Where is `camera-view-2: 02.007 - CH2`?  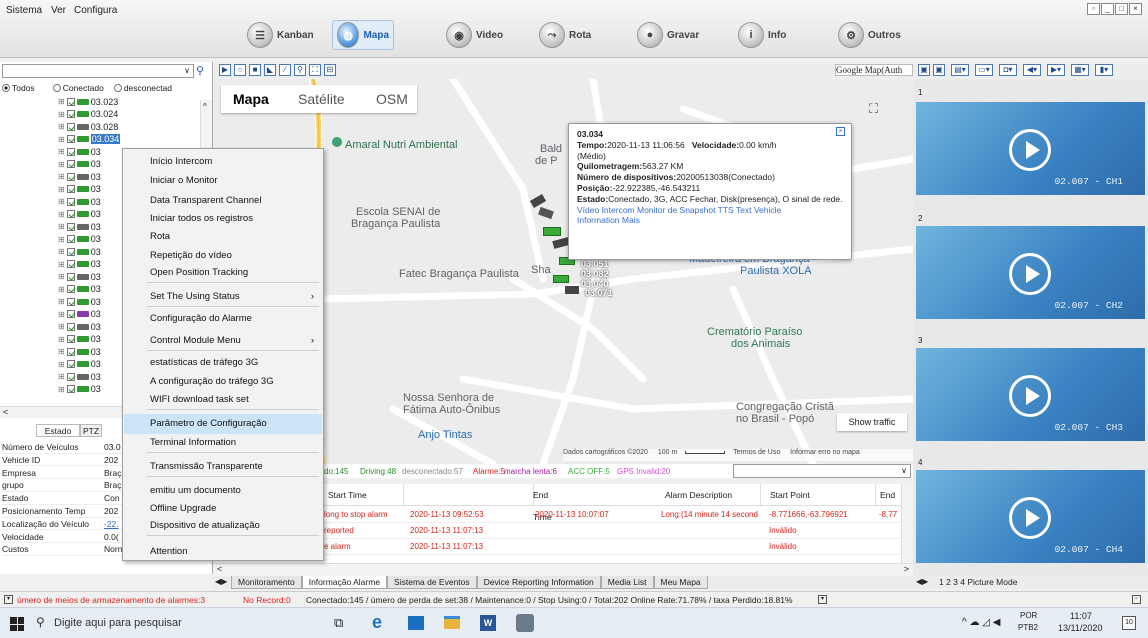
camera-view-2: 02.007 - CH2 is located at coordinates (1030, 272).